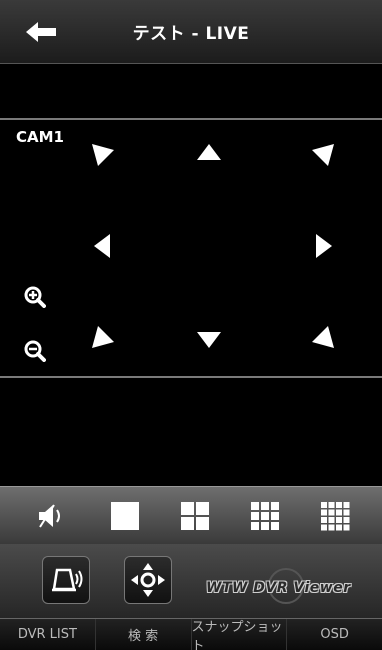  Describe the element at coordinates (209, 154) in the screenshot. I see `ptz-up-icon` at that location.